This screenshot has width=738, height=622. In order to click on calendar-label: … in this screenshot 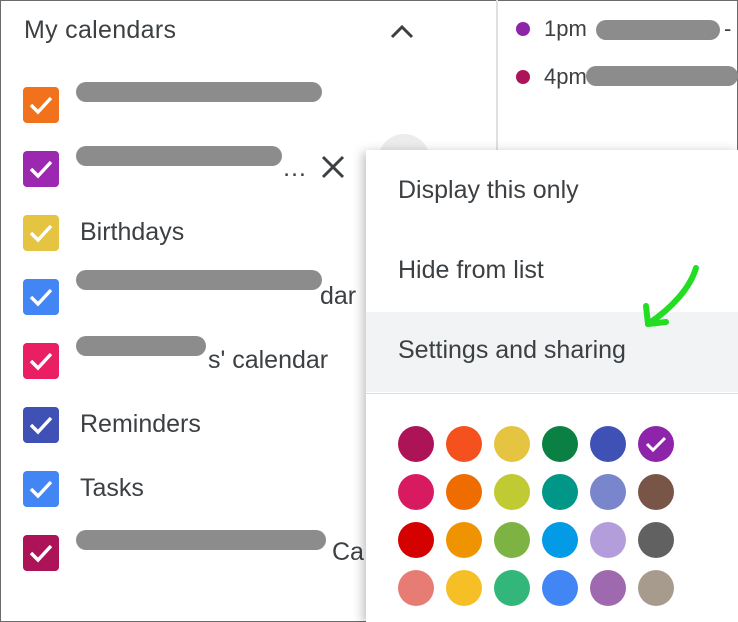, I will do `click(294, 168)`.